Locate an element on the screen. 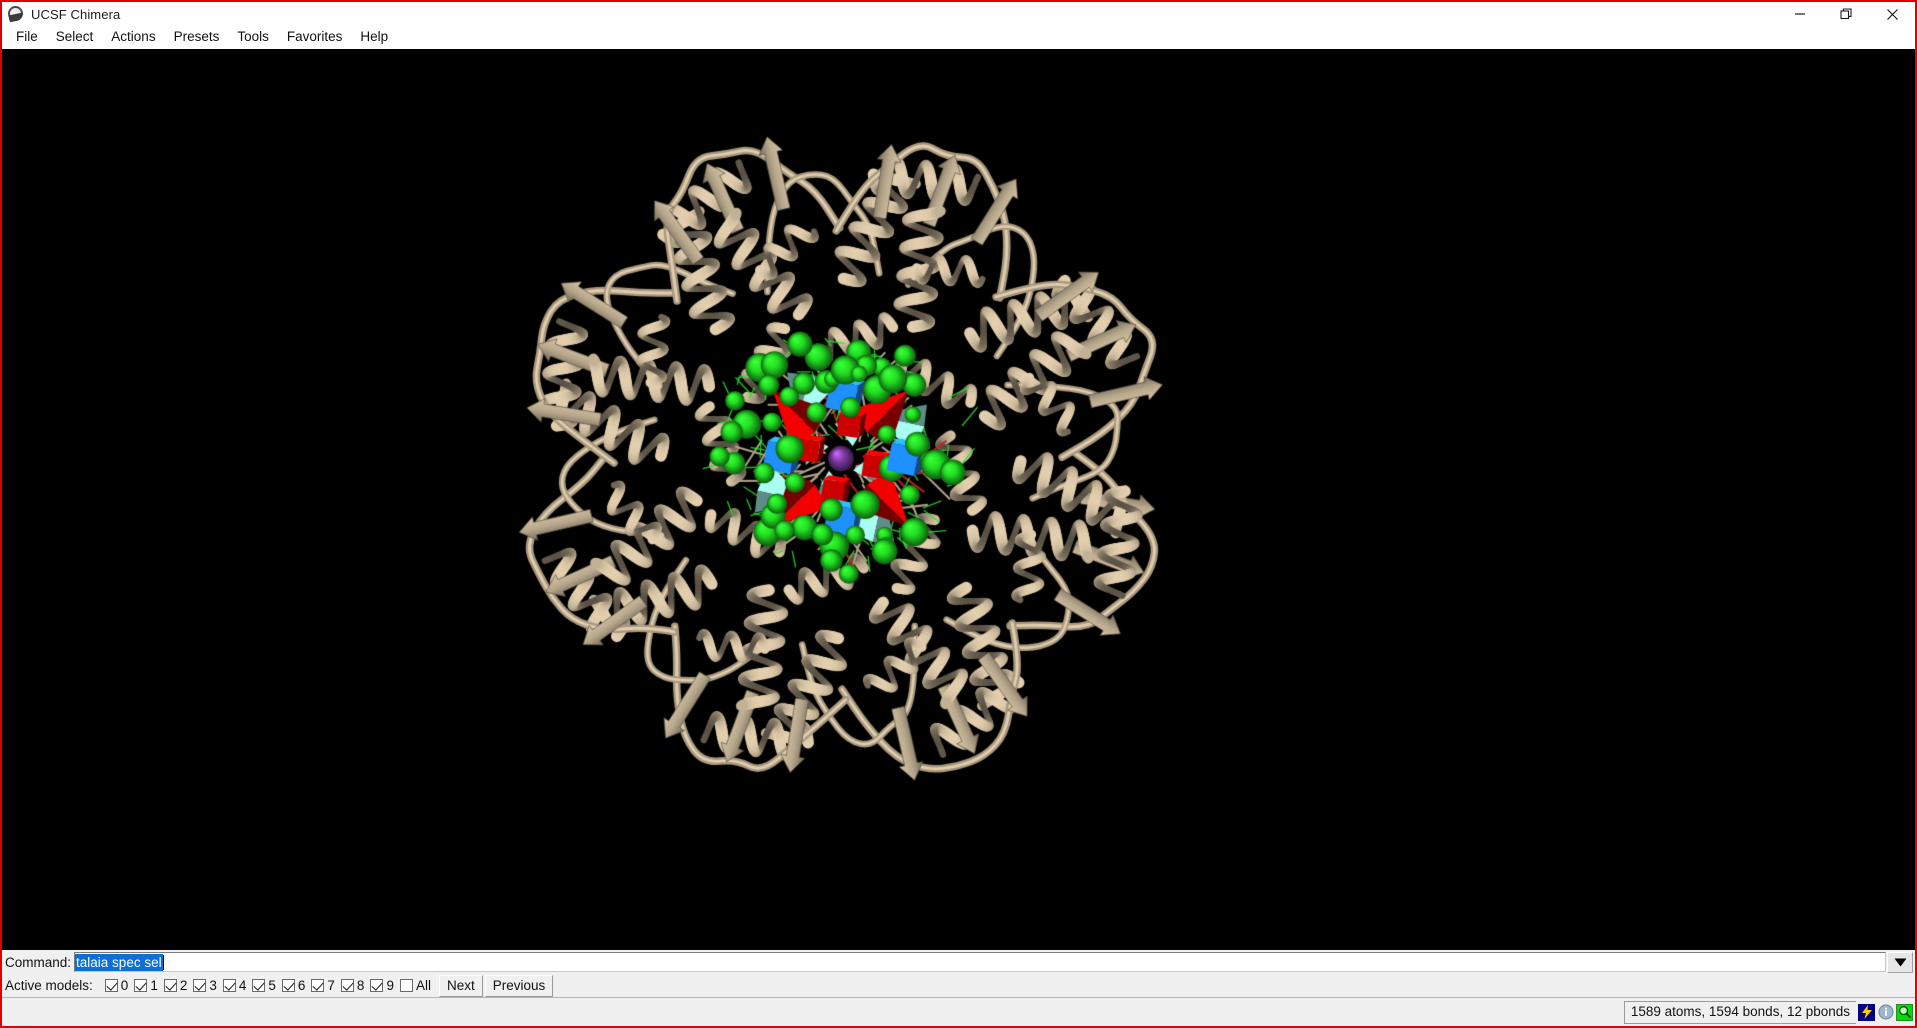 The width and height of the screenshot is (1917, 1028). command-bar: Command: talaia spec sel is located at coordinates (958, 962).